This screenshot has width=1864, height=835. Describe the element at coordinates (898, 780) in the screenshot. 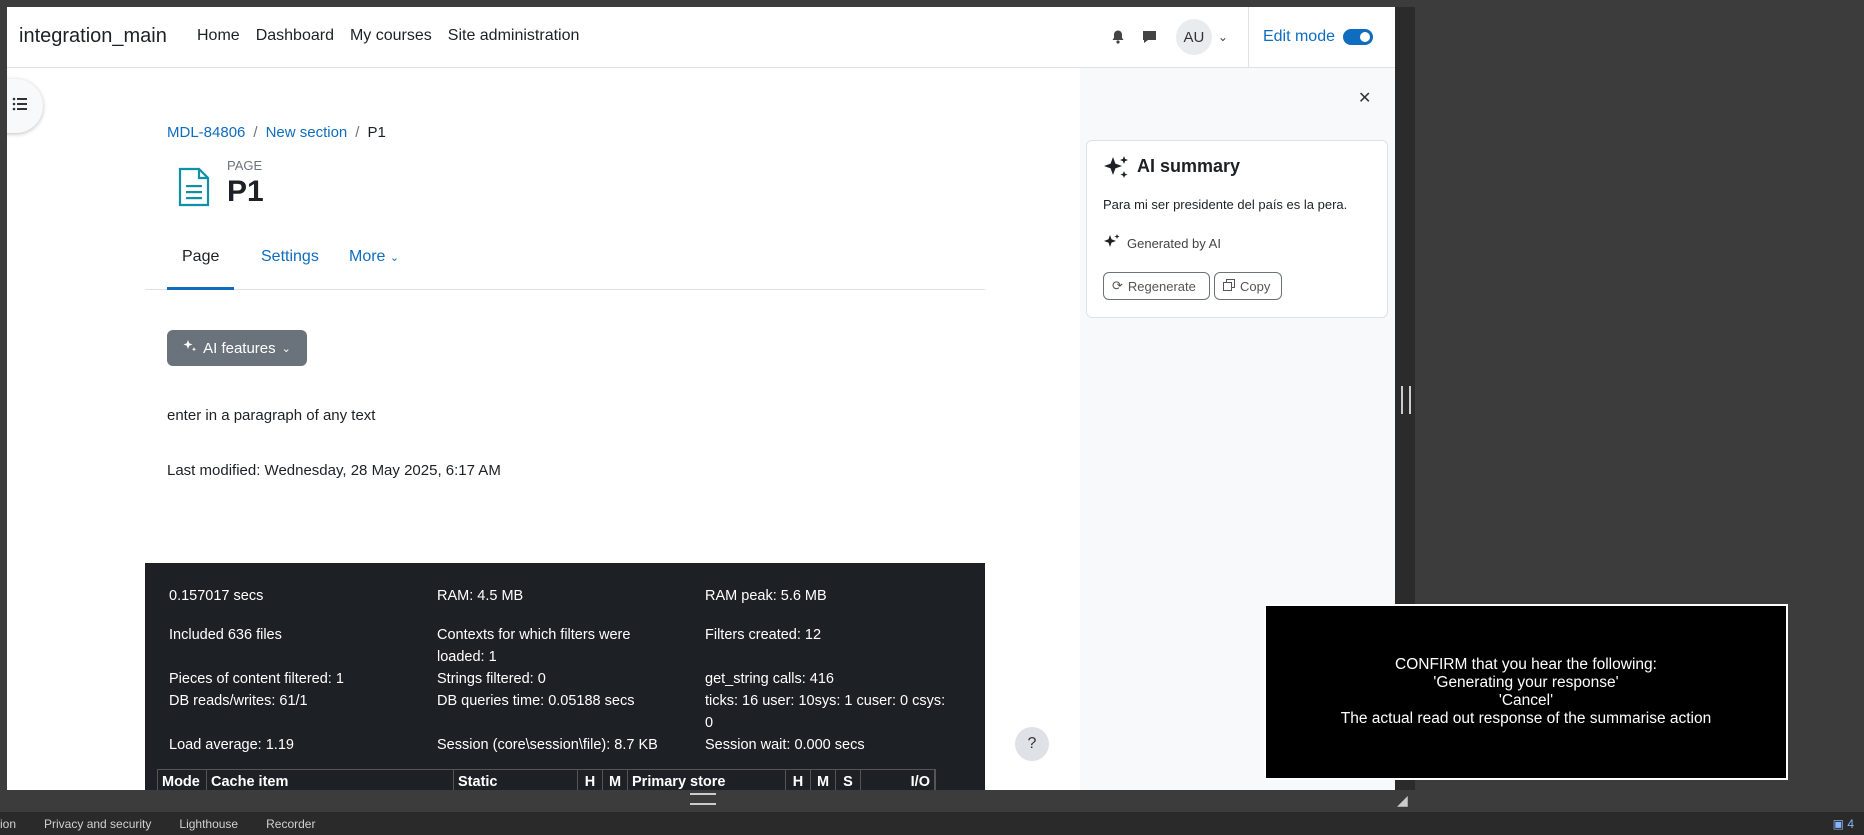

I see `table-header-io: I/O` at that location.